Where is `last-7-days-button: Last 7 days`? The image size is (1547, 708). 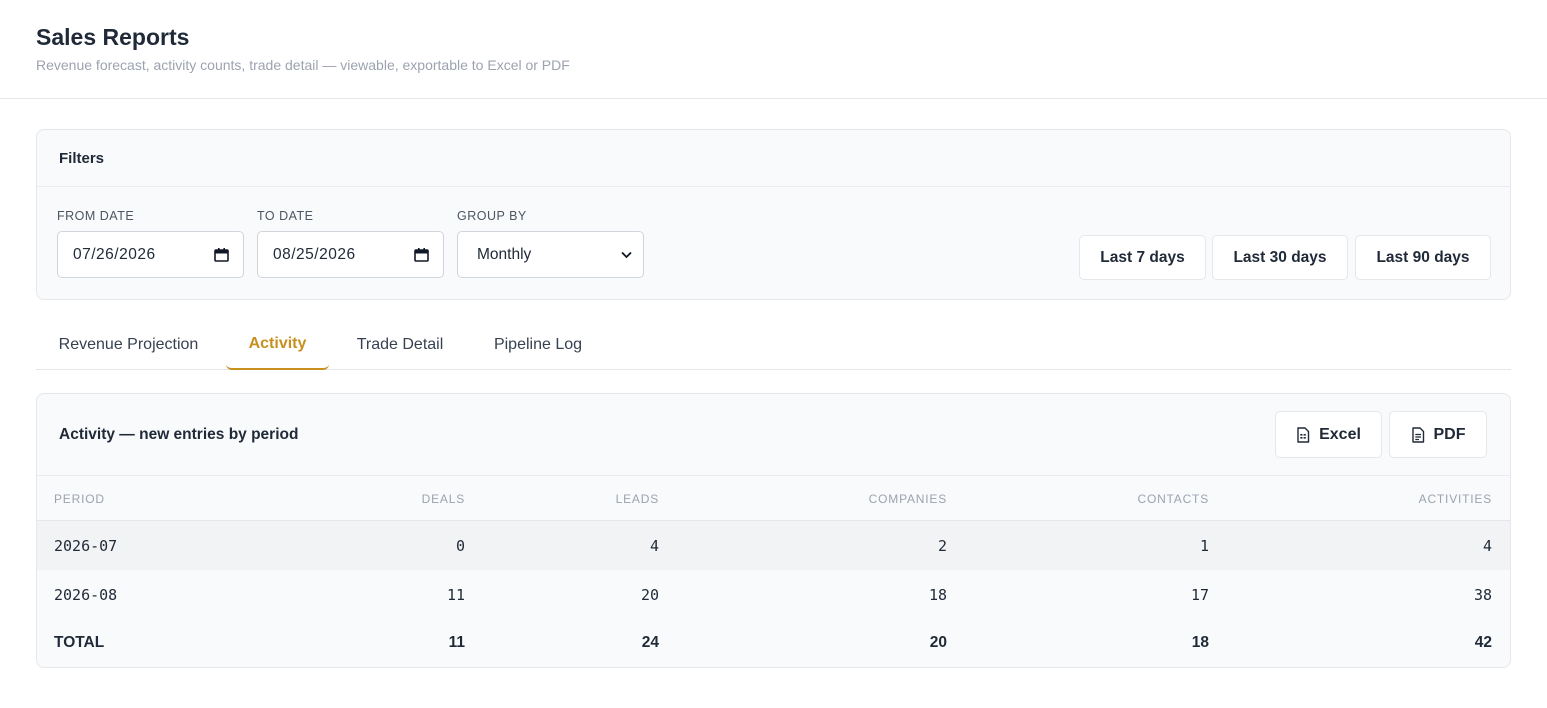 last-7-days-button: Last 7 days is located at coordinates (1142, 257).